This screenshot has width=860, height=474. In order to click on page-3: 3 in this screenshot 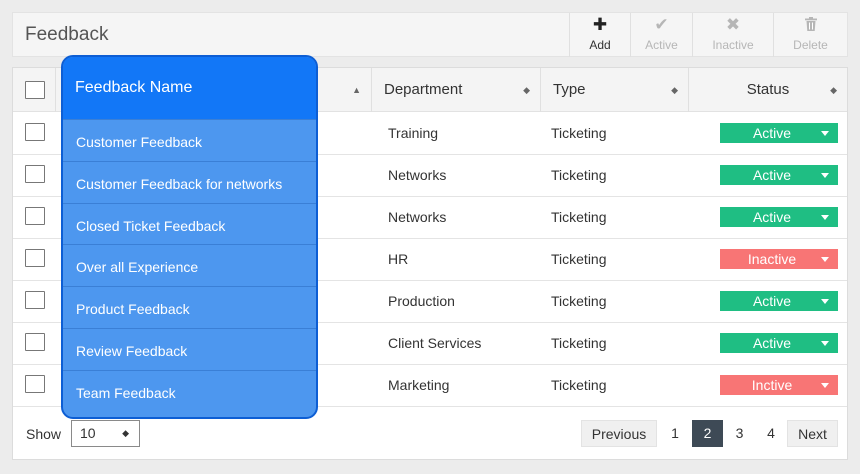, I will do `click(739, 433)`.